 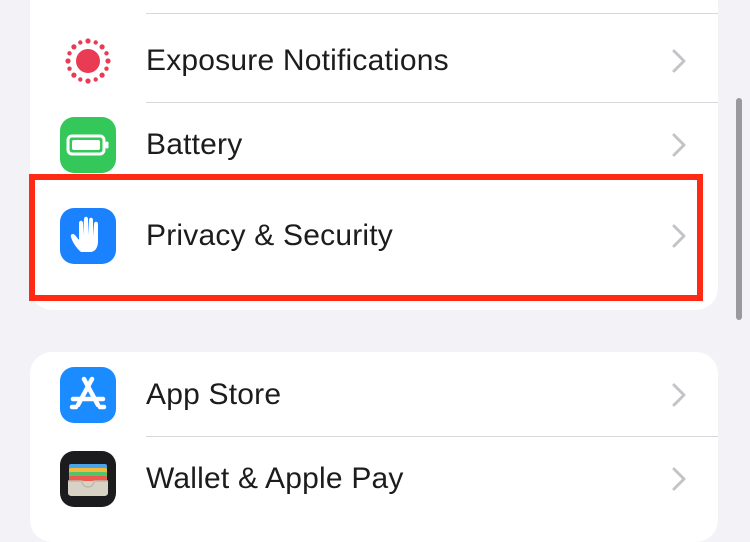 I want to click on row-label: App Store, so click(x=214, y=394).